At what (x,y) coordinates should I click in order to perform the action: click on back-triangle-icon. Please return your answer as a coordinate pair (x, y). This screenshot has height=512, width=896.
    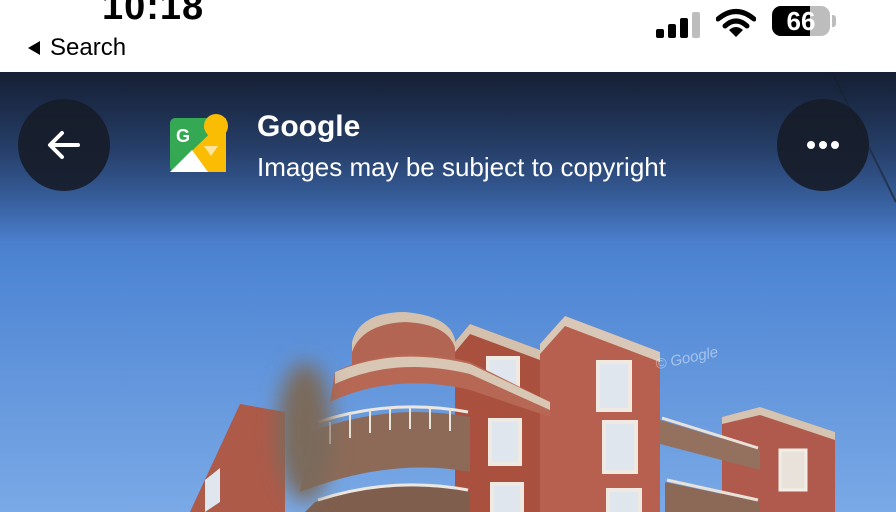
    Looking at the image, I should click on (34, 48).